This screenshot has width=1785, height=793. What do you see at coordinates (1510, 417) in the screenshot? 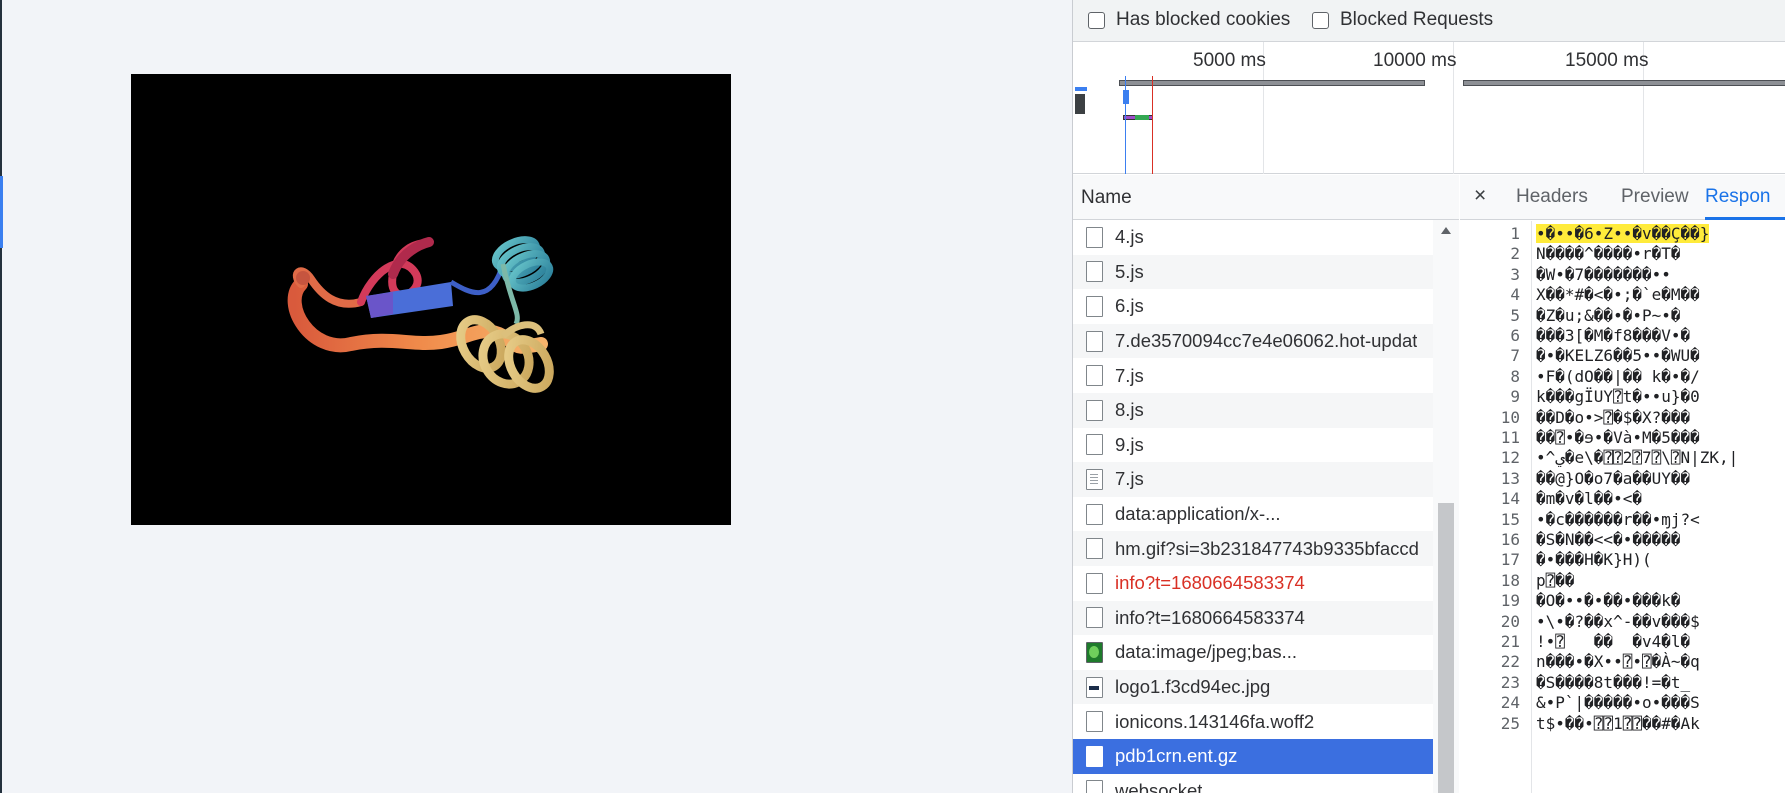
I see `line-number: 10` at bounding box center [1510, 417].